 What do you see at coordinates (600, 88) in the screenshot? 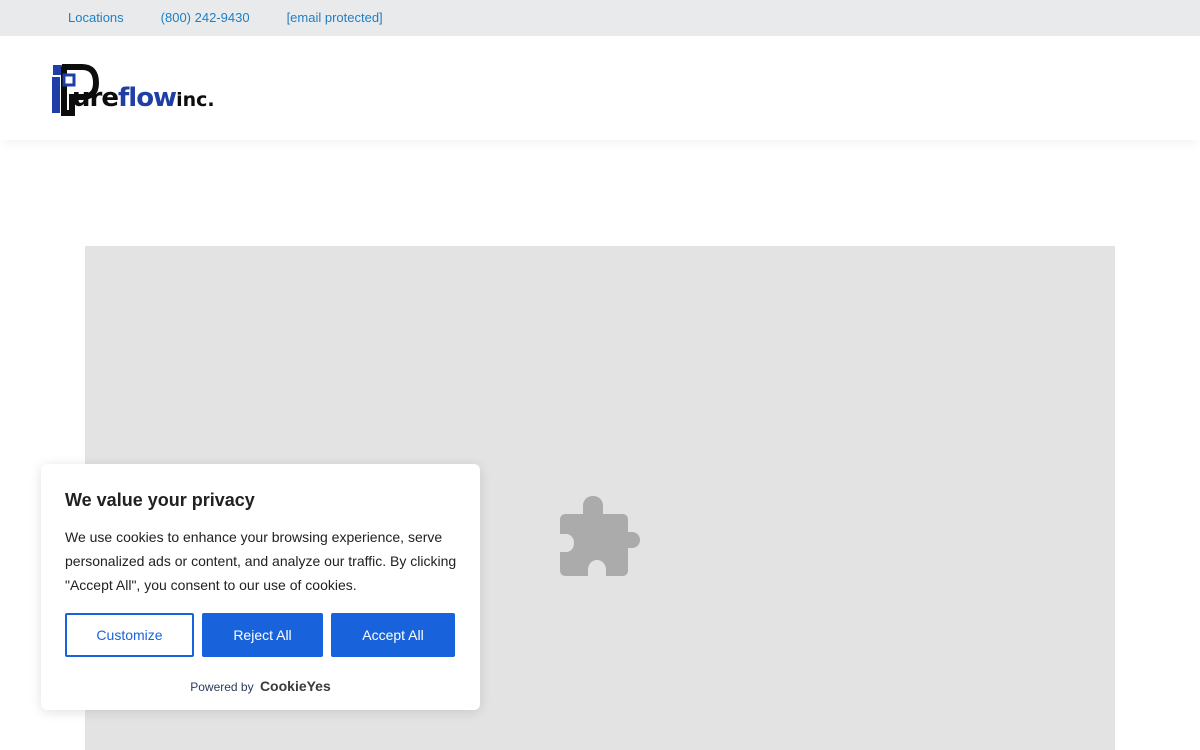
I see `site-header: ureflowinc.` at bounding box center [600, 88].